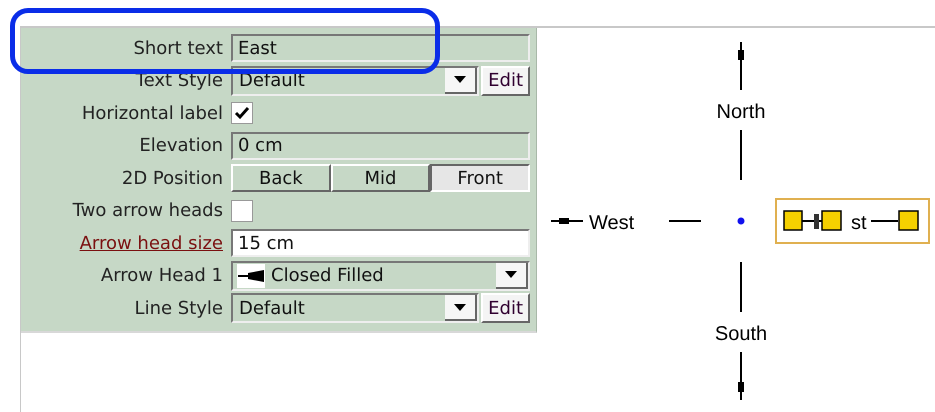 The image size is (935, 412). Describe the element at coordinates (380, 275) in the screenshot. I see `dropdown: Closed Filled` at that location.